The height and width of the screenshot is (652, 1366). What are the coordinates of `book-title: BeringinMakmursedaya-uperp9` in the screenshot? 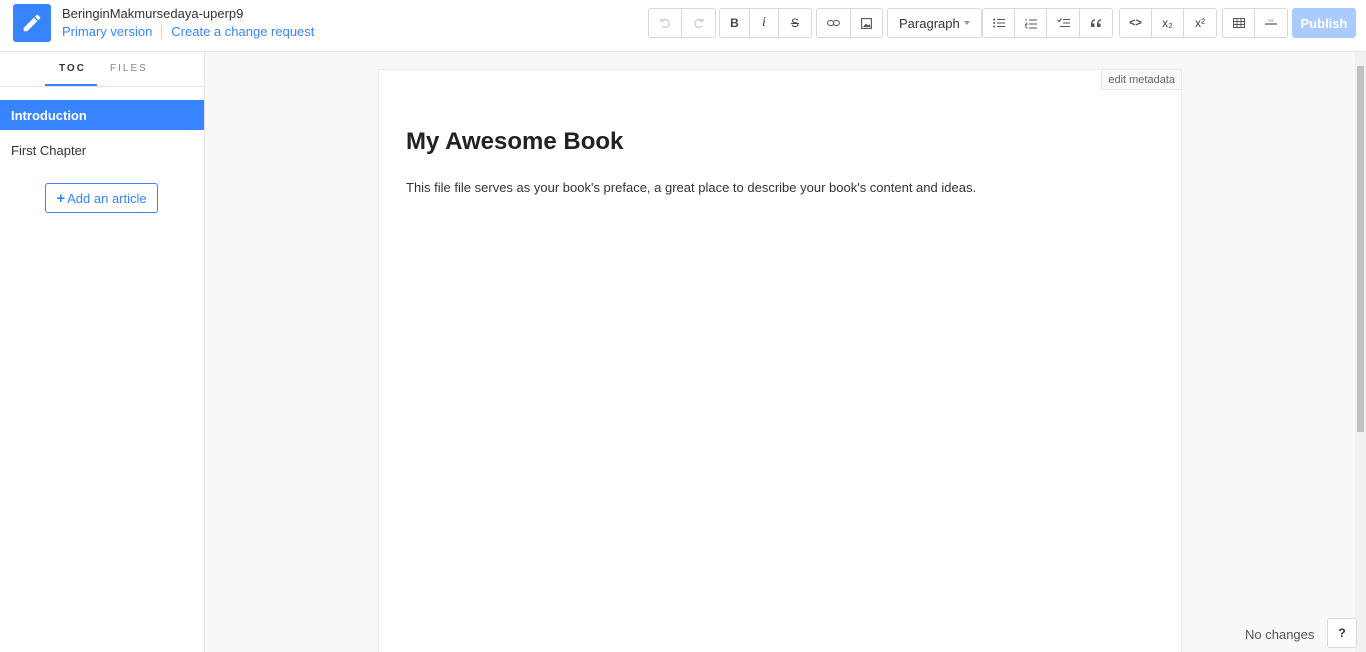 It's located at (153, 13).